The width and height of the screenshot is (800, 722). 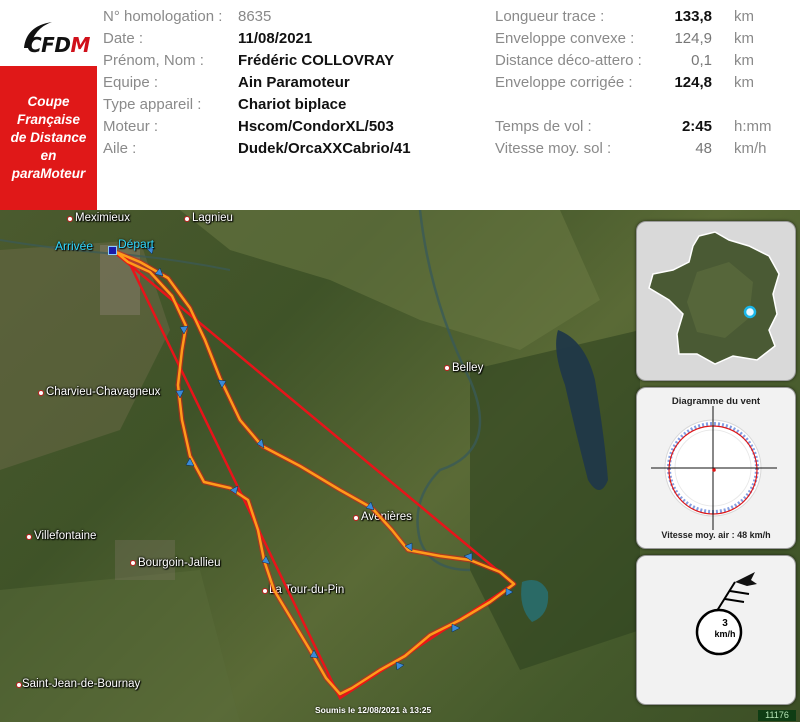 I want to click on start-marker, so click(x=112, y=250).